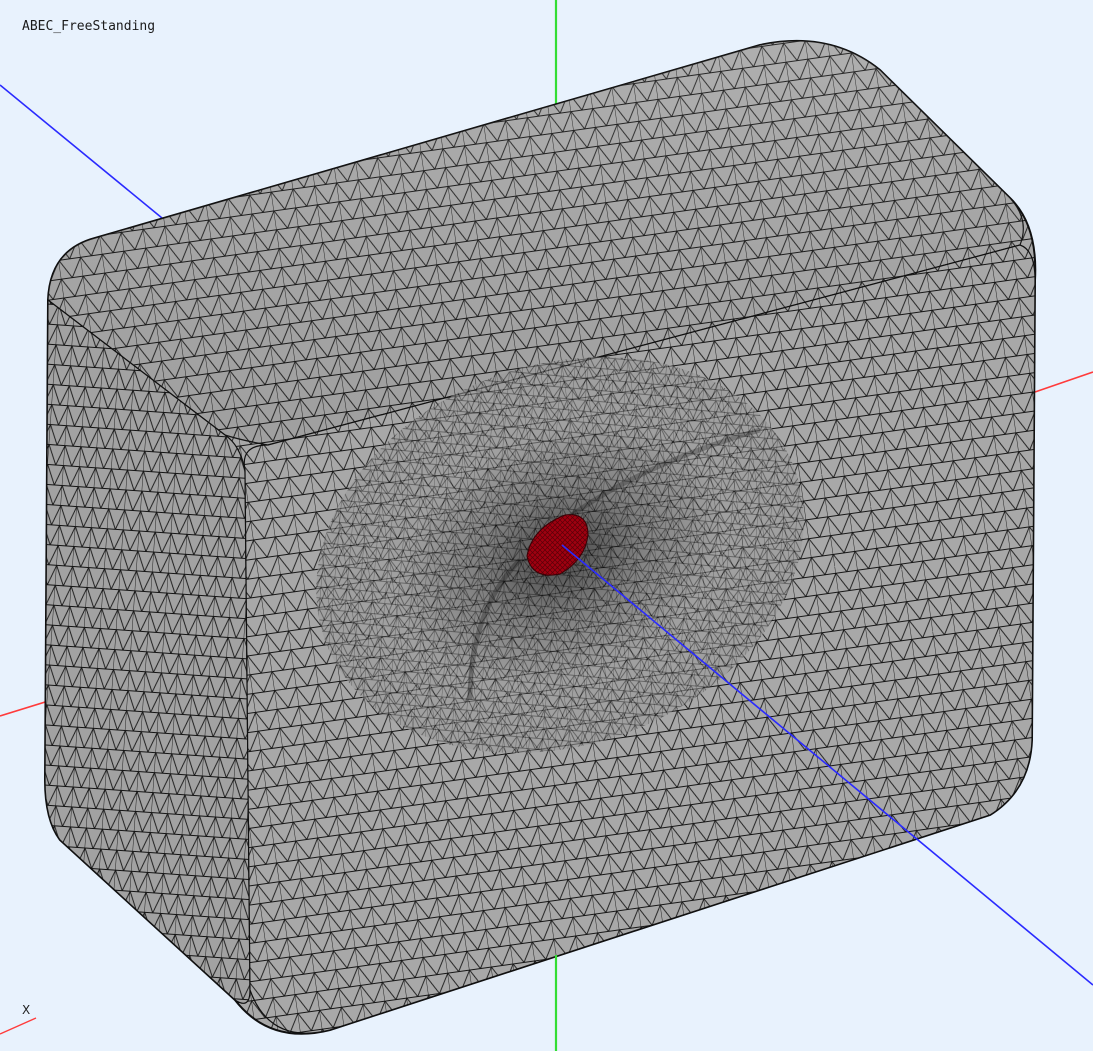 The width and height of the screenshot is (1093, 1051). Describe the element at coordinates (81, 151) in the screenshot. I see `axis-z-back` at that location.